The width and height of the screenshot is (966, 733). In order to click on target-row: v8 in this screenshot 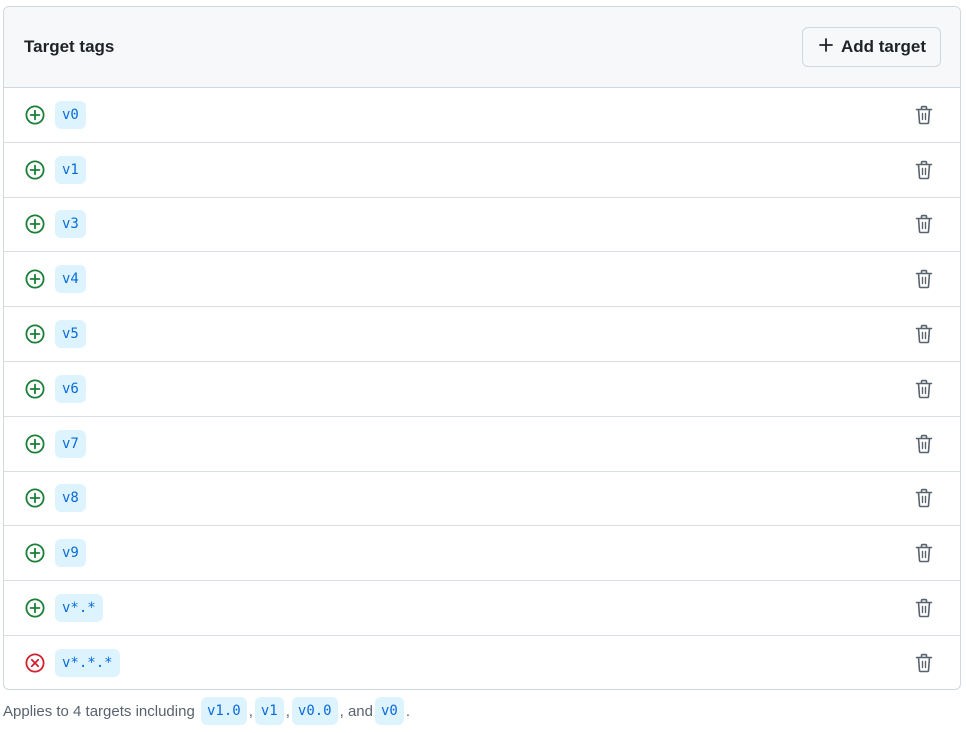, I will do `click(482, 499)`.